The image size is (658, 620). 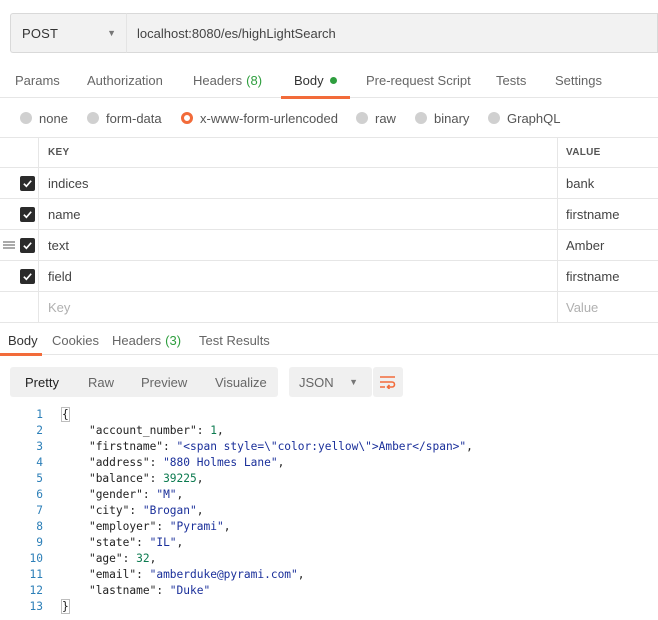 I want to click on new-row: Key Value, so click(x=329, y=307).